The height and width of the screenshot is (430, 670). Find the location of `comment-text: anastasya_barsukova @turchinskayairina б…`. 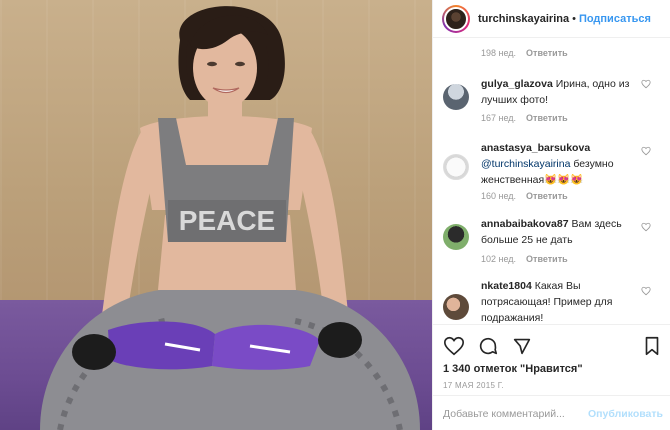

comment-text: anastasya_barsukova @turchinskayairina б… is located at coordinates (565, 164).